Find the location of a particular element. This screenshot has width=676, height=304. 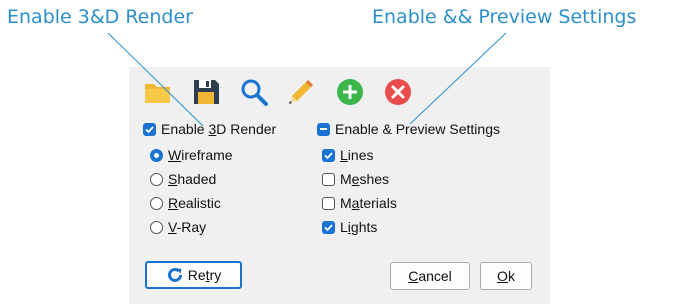

ok-button: Ok is located at coordinates (506, 276).